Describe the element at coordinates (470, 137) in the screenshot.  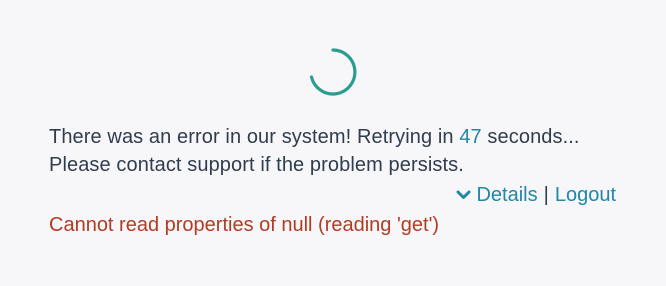
I see `retry-countdown: 47` at that location.